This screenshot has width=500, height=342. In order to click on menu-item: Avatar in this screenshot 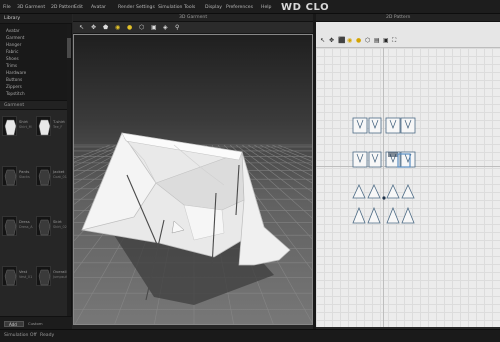, I will do `click(98, 7)`.